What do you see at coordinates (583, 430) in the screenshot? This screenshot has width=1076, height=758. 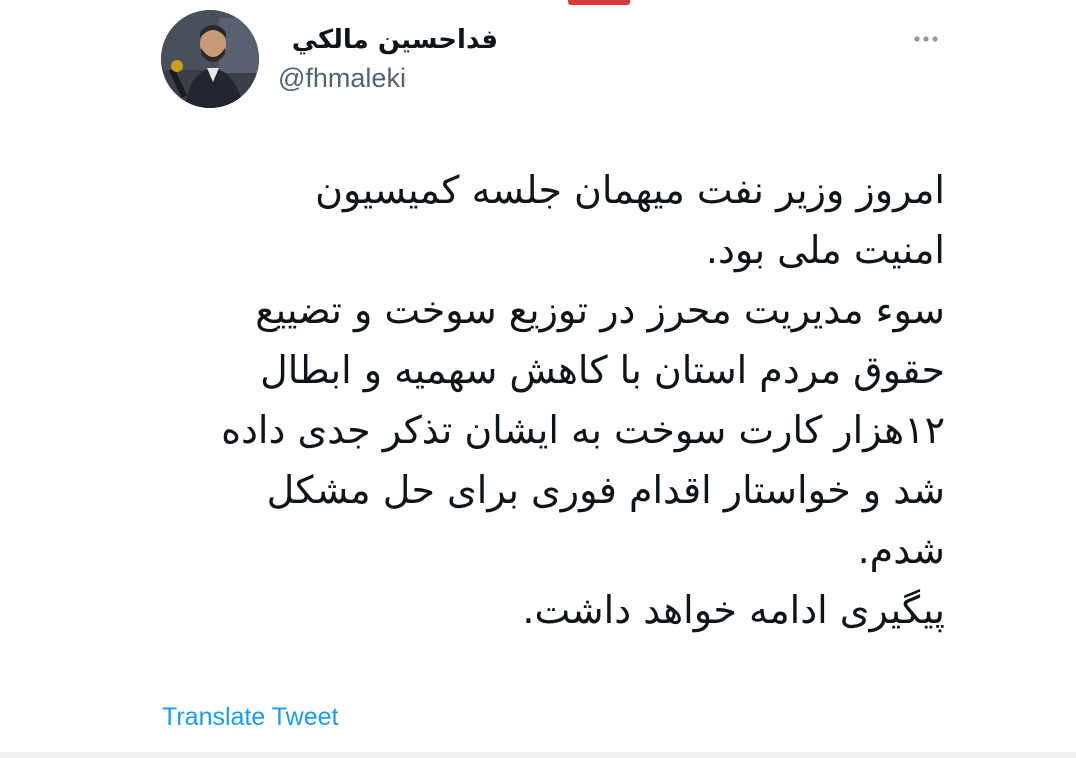 I see `tweet-text-line: ۱۲هزار کارت سوخت به ایشان تذکر جدی داده` at bounding box center [583, 430].